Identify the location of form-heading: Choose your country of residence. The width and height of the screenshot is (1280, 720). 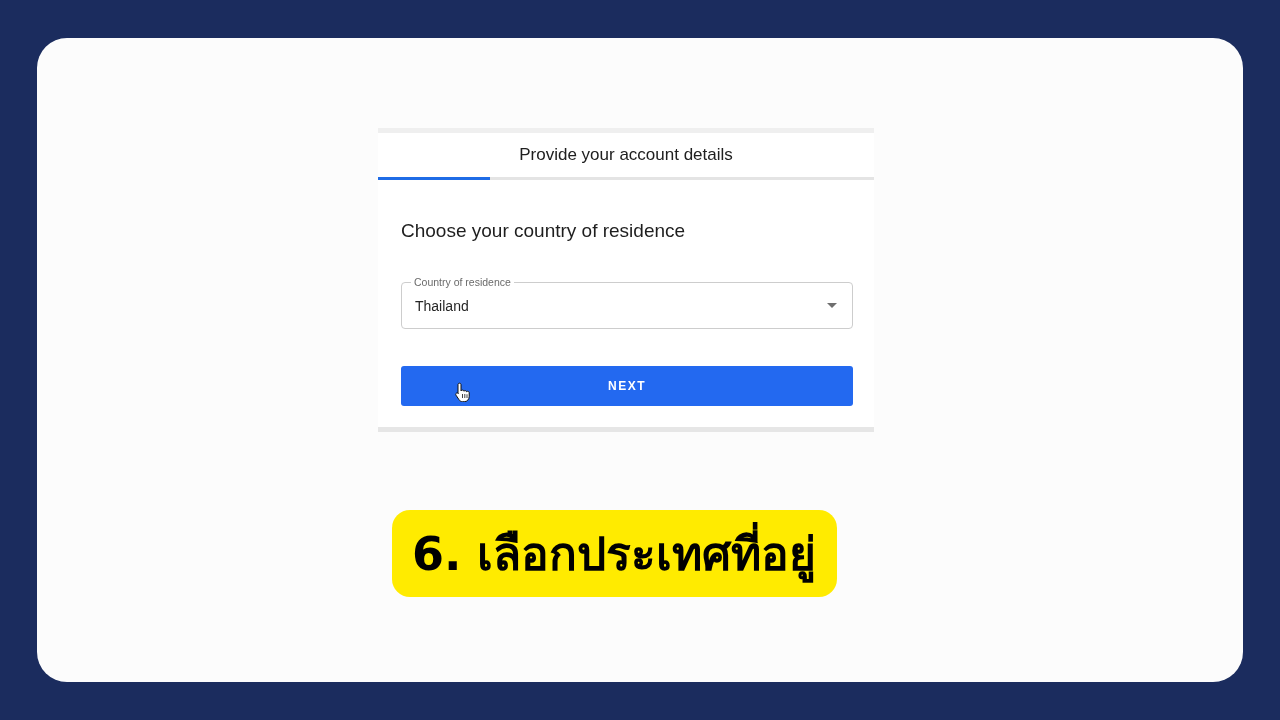
(544, 231).